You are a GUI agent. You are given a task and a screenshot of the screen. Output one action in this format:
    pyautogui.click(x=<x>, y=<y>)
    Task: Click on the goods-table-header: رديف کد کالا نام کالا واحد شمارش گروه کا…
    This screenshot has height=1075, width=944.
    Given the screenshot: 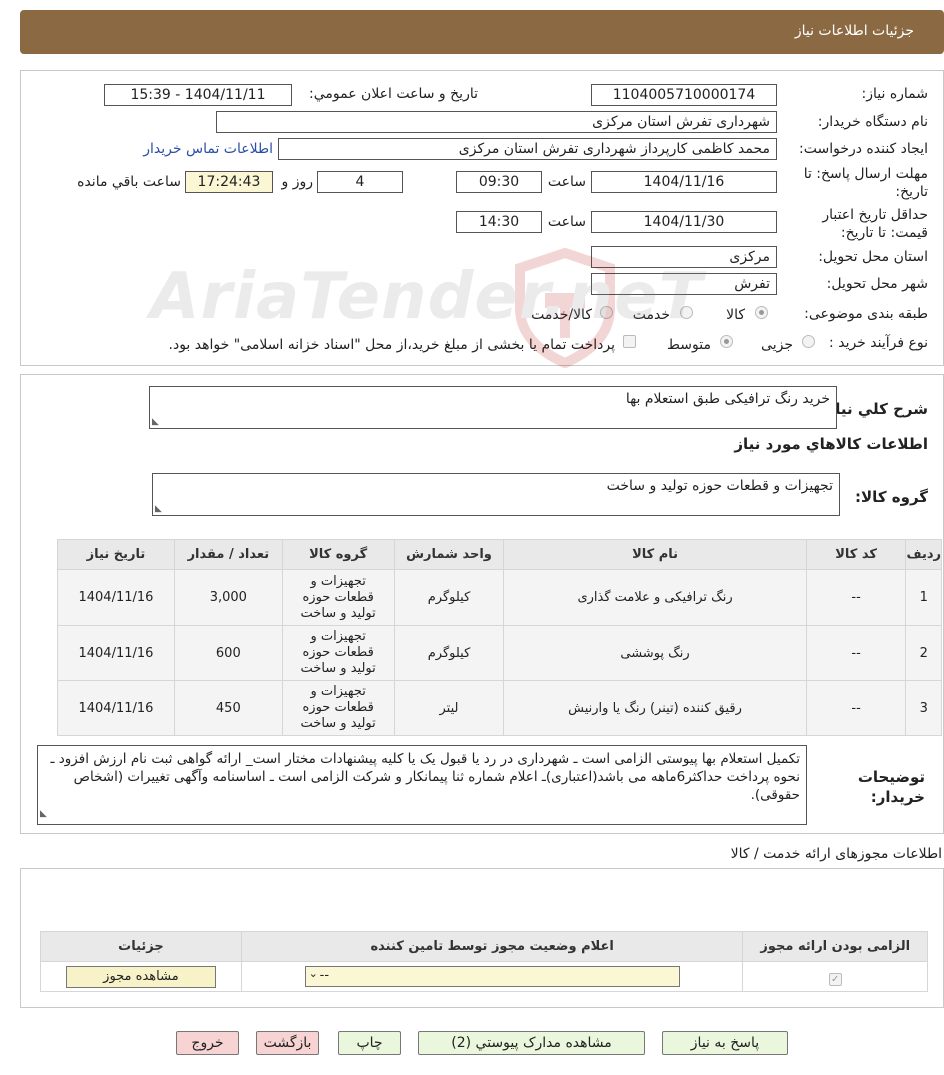 What is the action you would take?
    pyautogui.click(x=499, y=554)
    